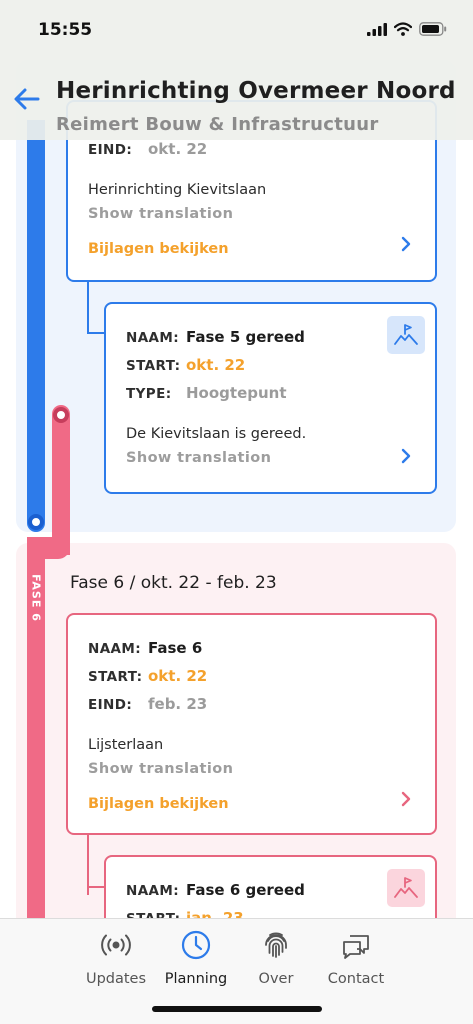  I want to click on naam-row: NAAM: Fase 5 gereed, so click(215, 337).